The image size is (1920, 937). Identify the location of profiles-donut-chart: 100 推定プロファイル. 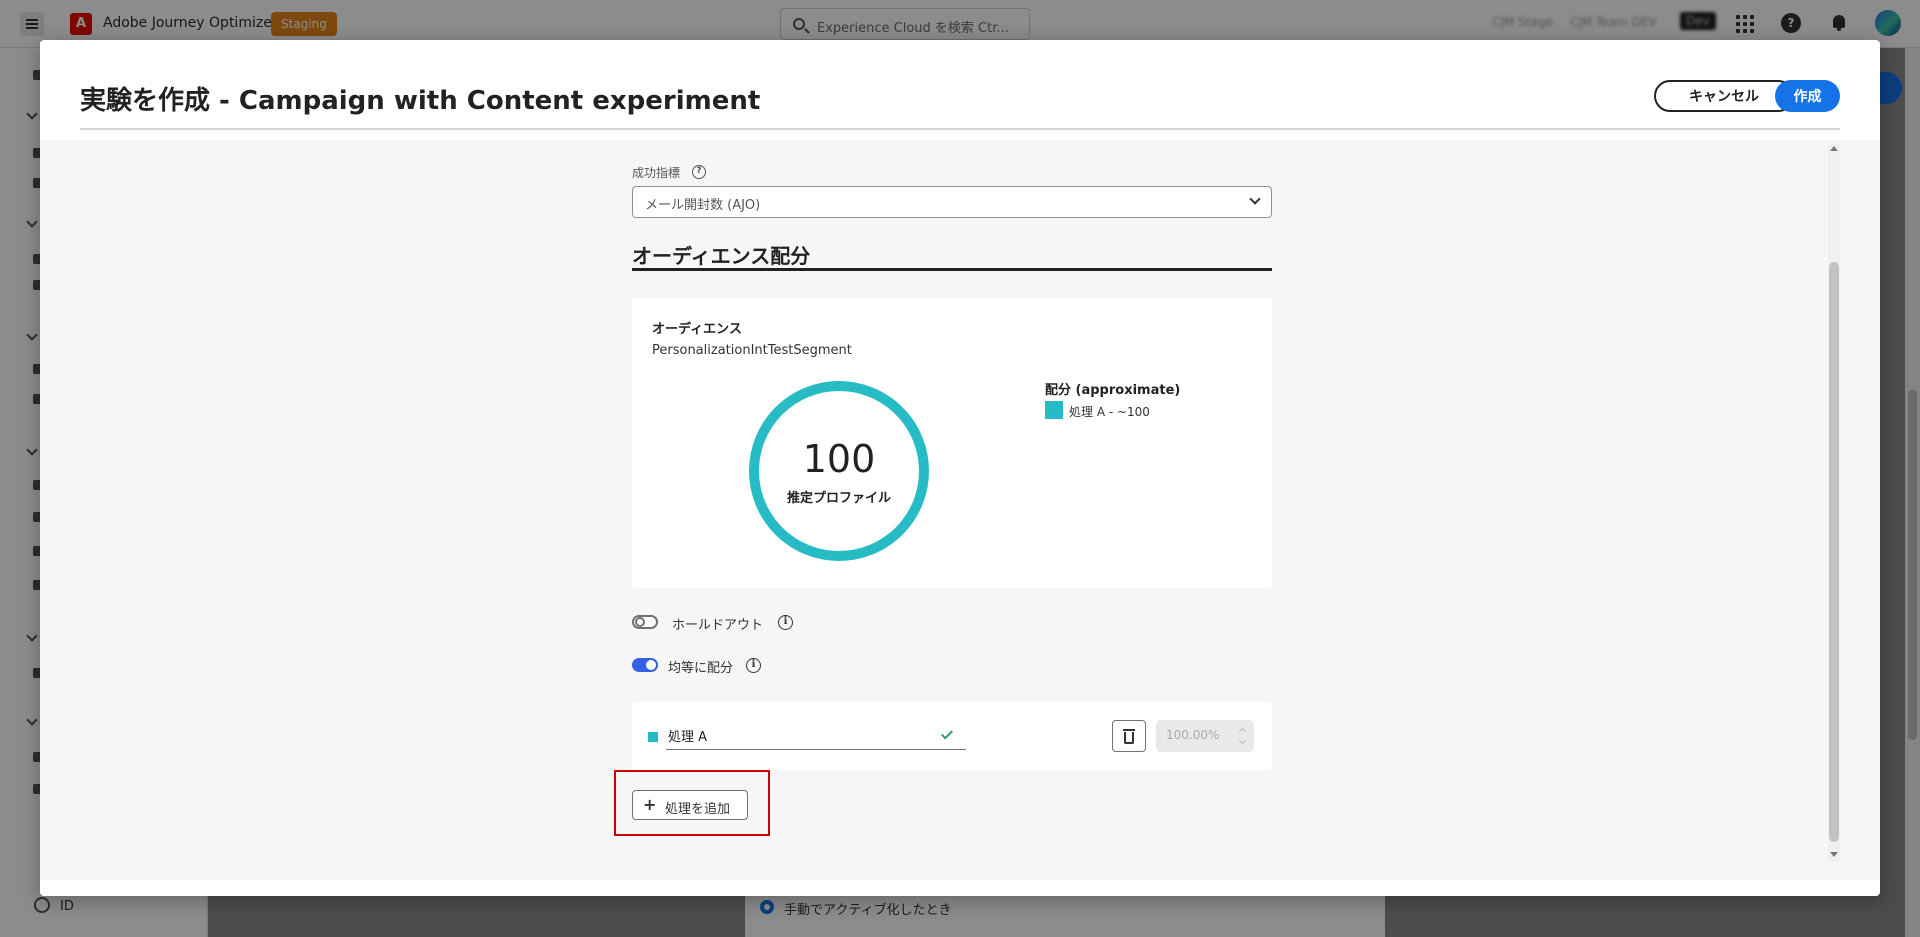
(839, 471).